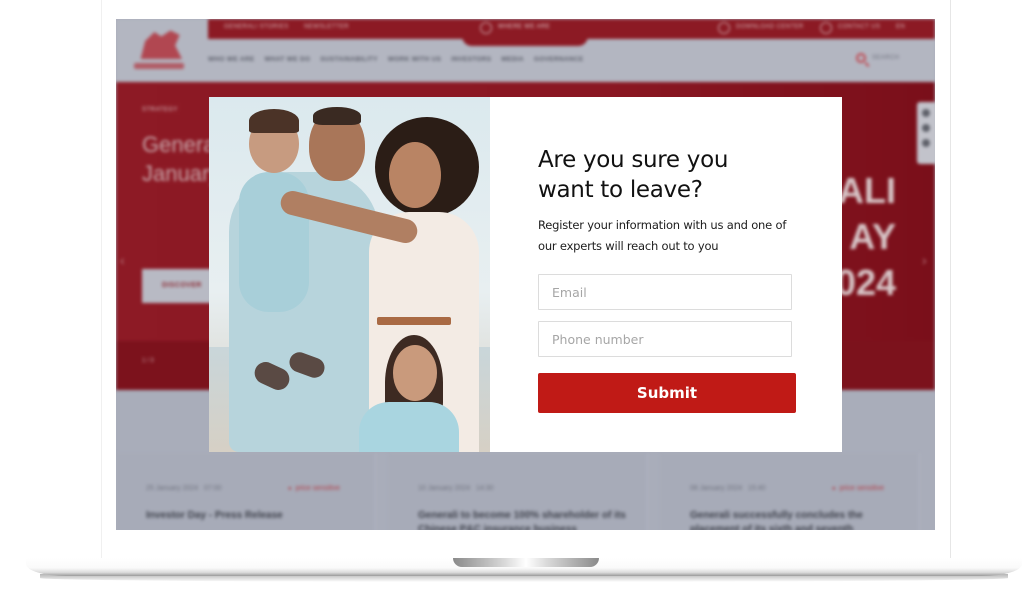 The height and width of the screenshot is (590, 1024). I want to click on news-title: Investor Day - Press Release, so click(256, 516).